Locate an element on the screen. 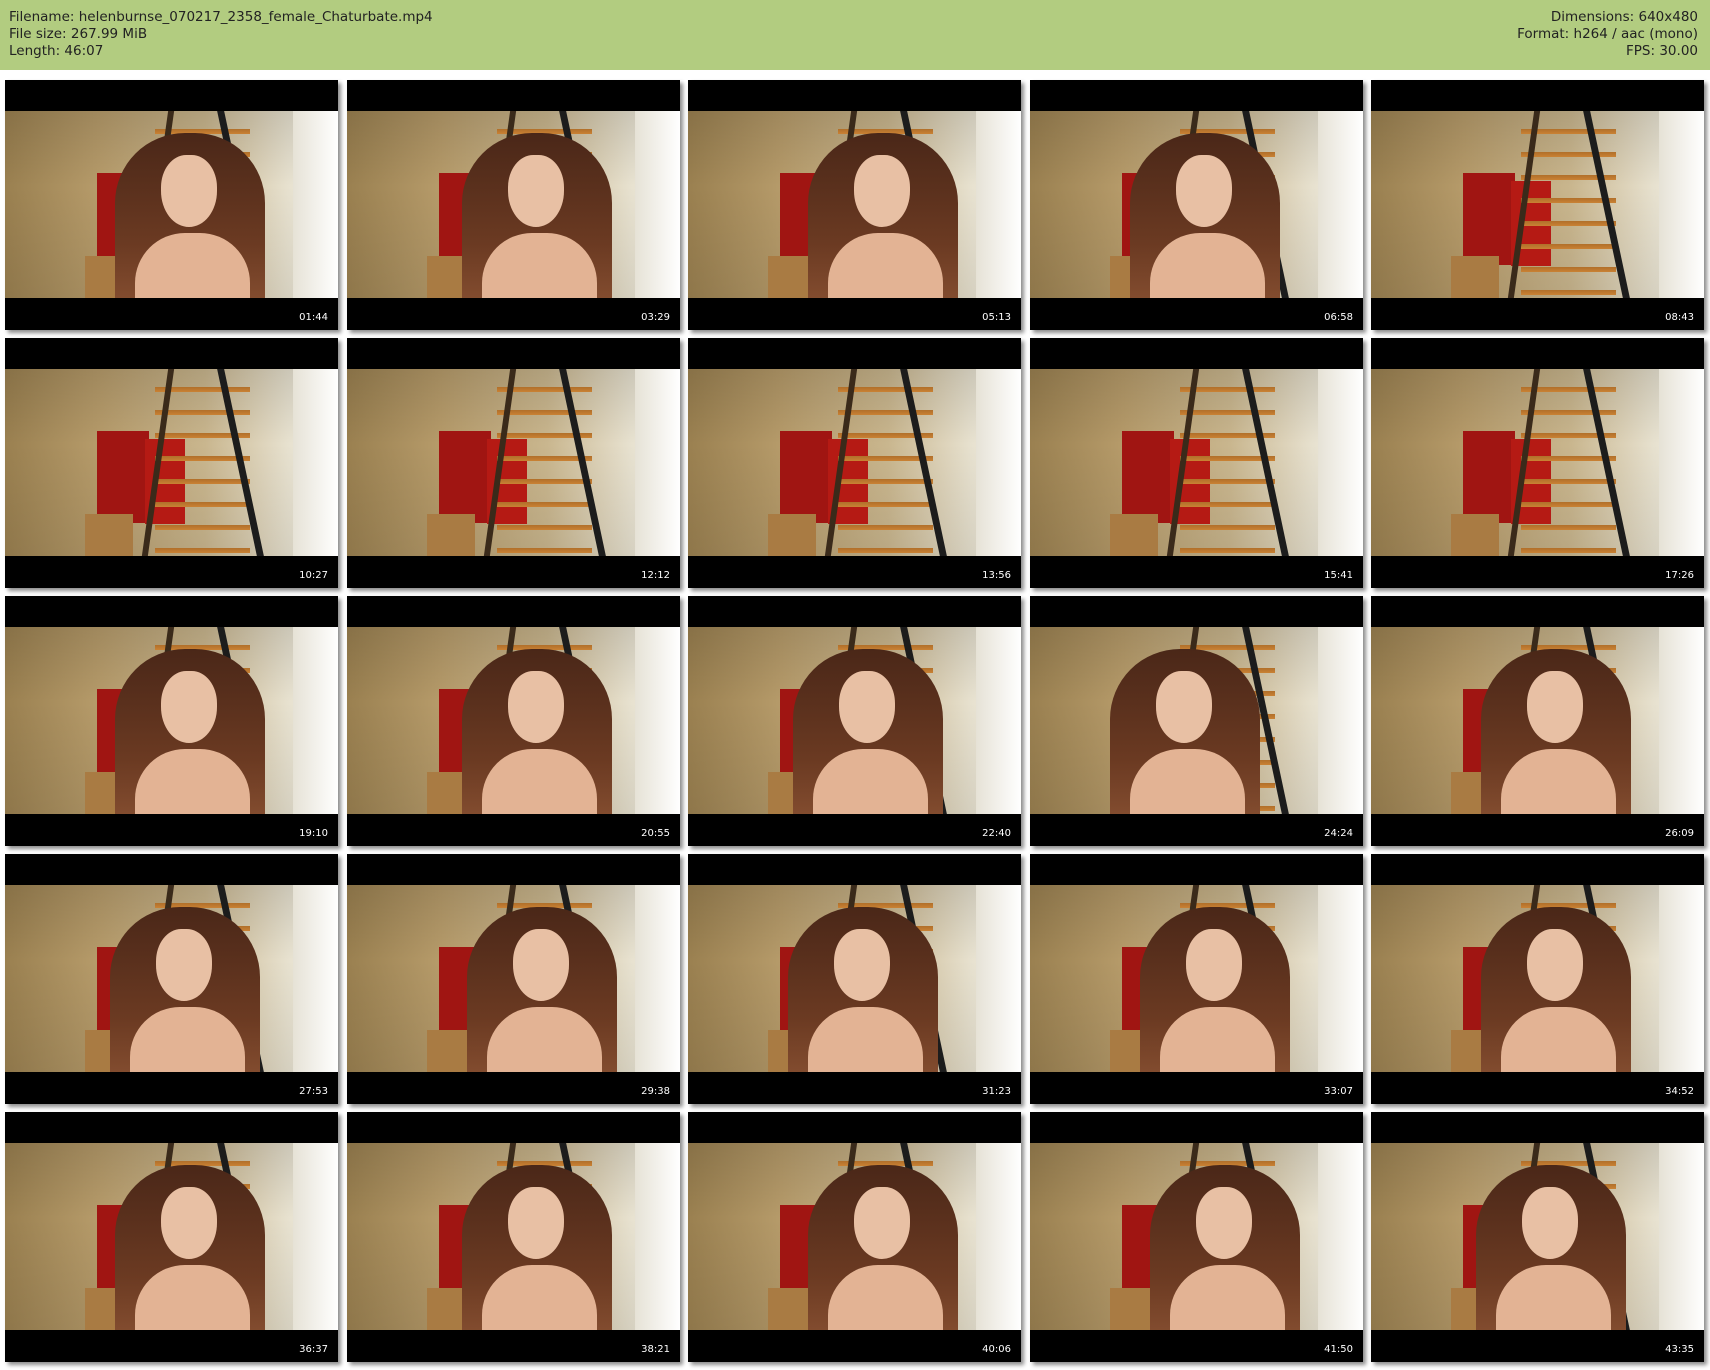  timestamp-label: 24:24 is located at coordinates (1338, 833).